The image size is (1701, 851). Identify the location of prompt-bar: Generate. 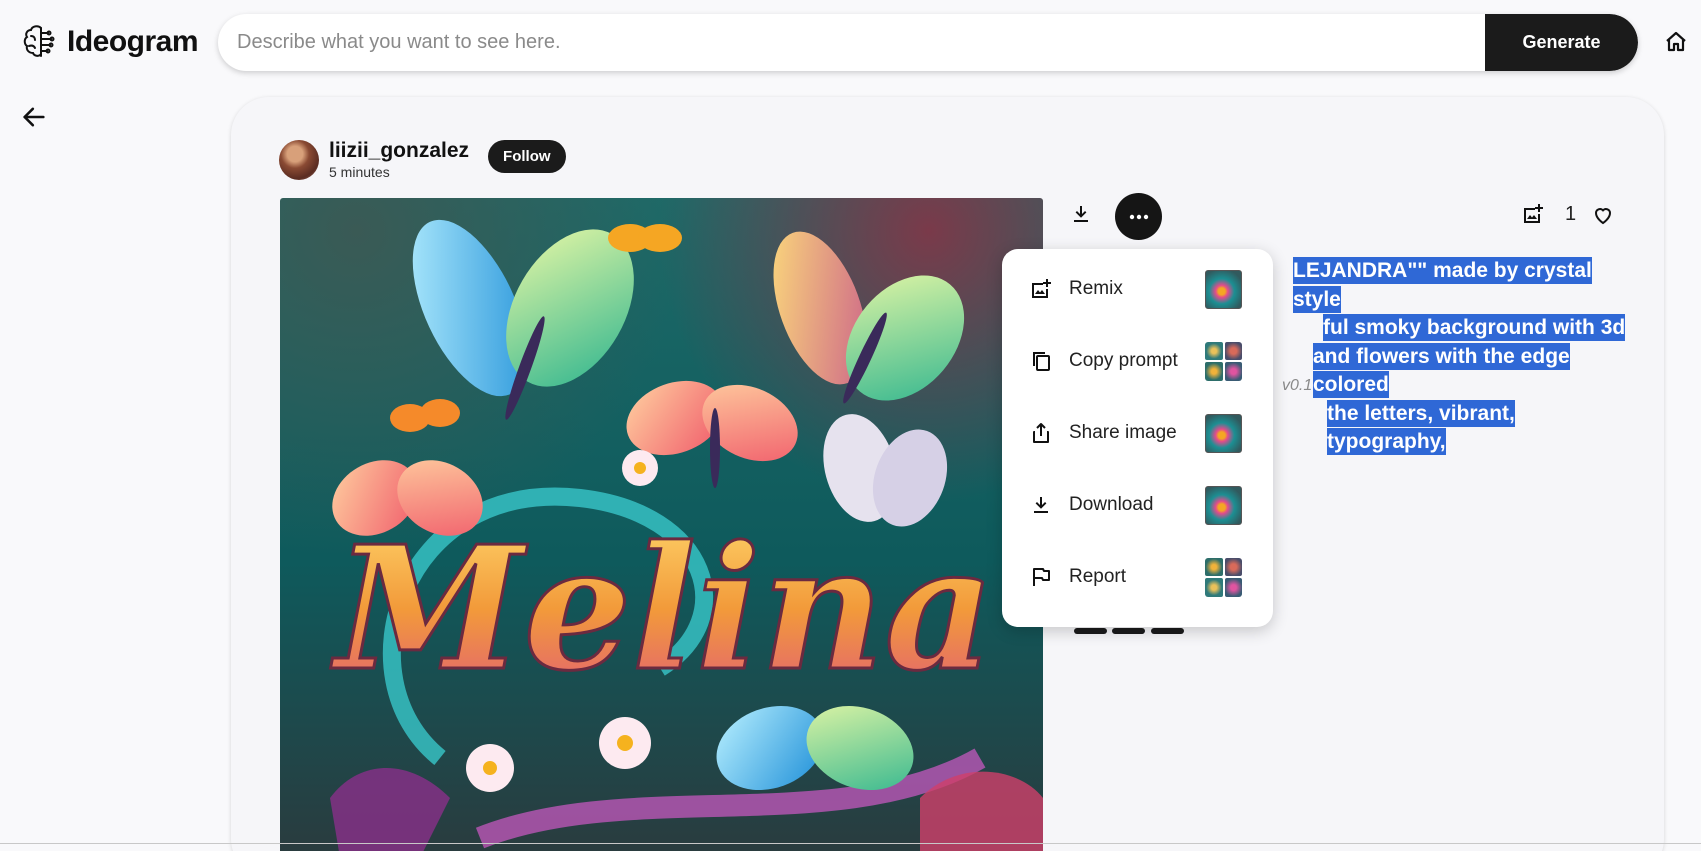
(928, 42).